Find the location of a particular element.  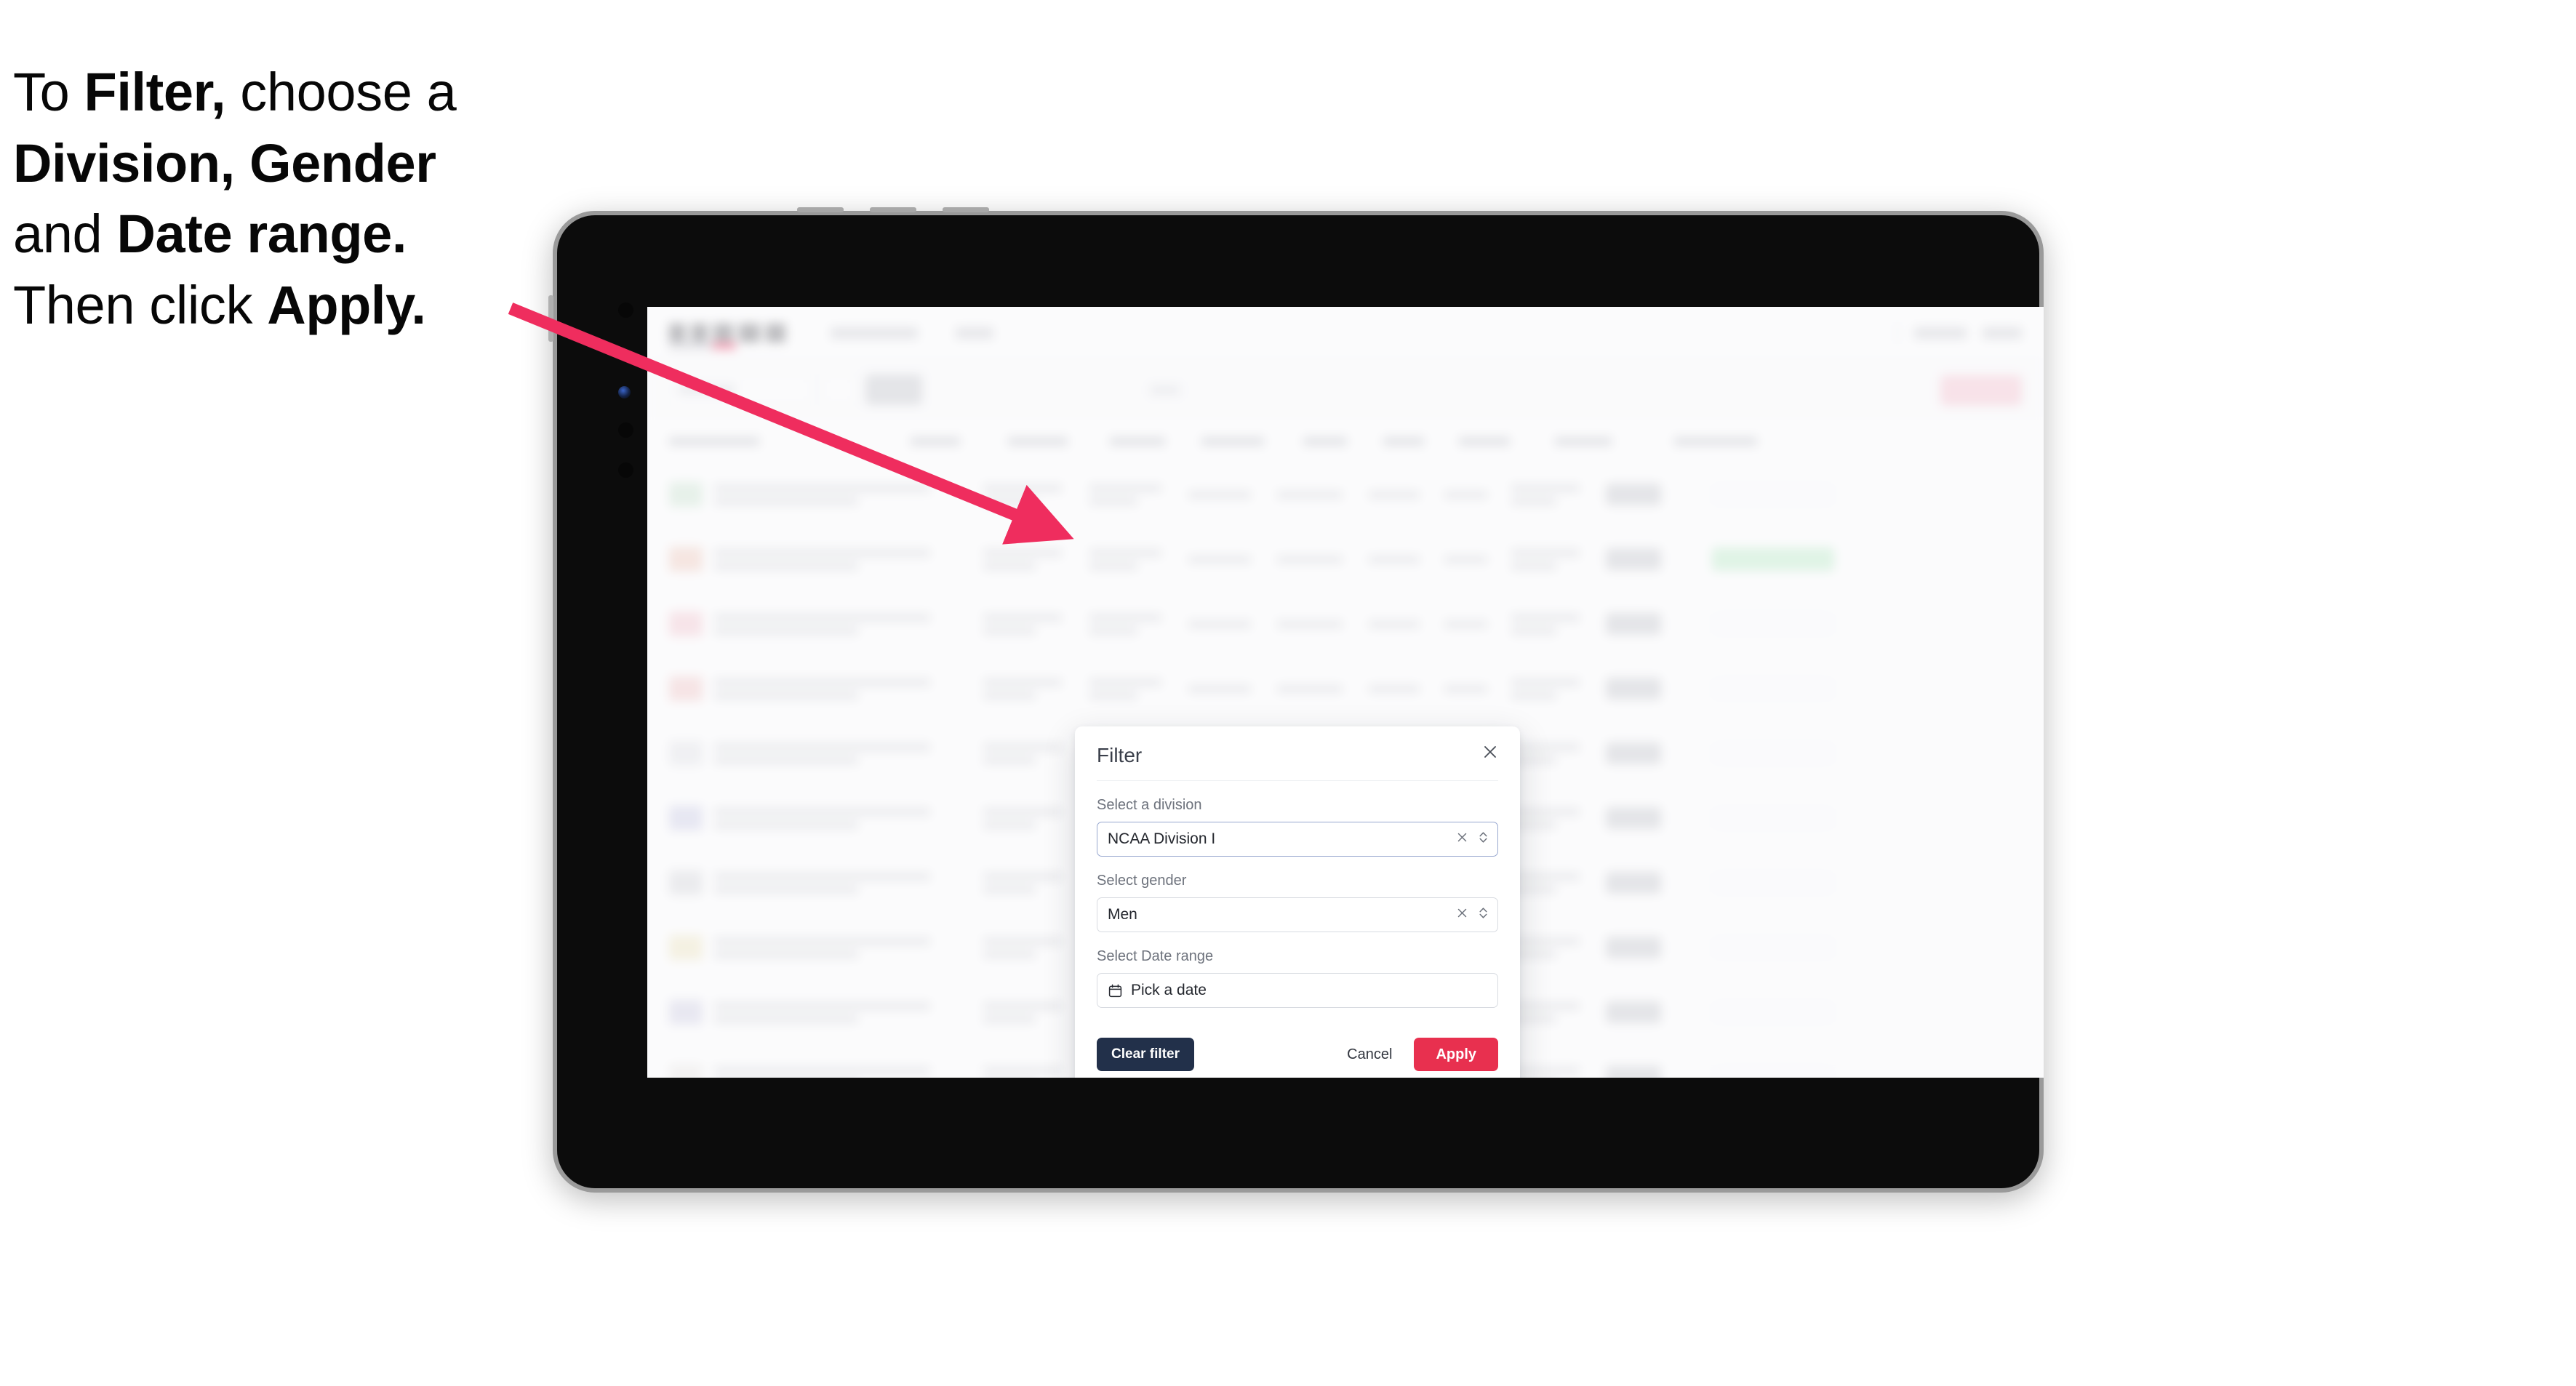

close-icon is located at coordinates (1490, 752).